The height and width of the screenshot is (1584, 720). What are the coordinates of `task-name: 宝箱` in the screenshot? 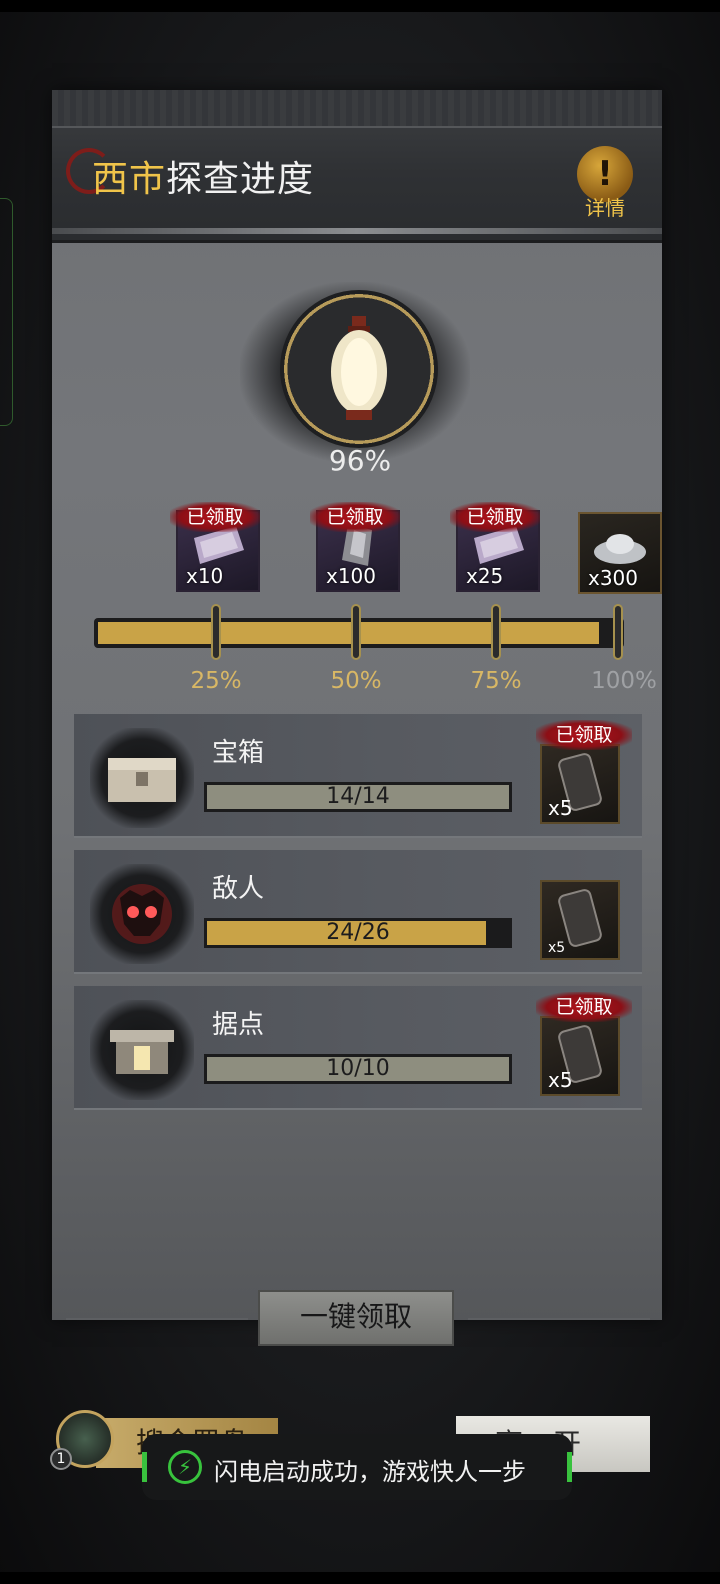 It's located at (238, 753).